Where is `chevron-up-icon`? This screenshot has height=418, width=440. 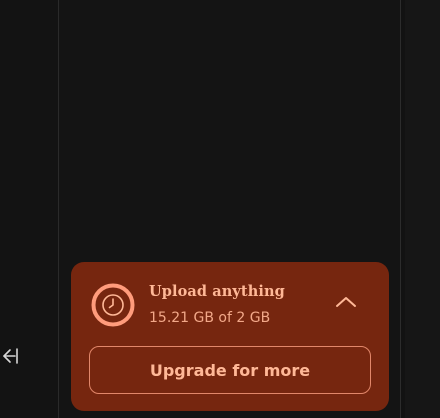
chevron-up-icon is located at coordinates (346, 304).